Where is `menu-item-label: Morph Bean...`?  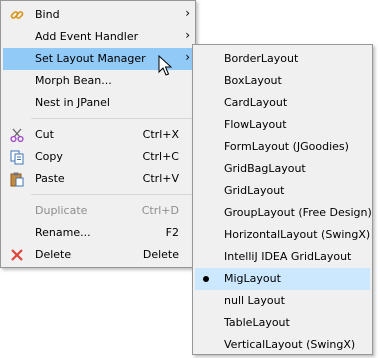 menu-item-label: Morph Bean... is located at coordinates (73, 80).